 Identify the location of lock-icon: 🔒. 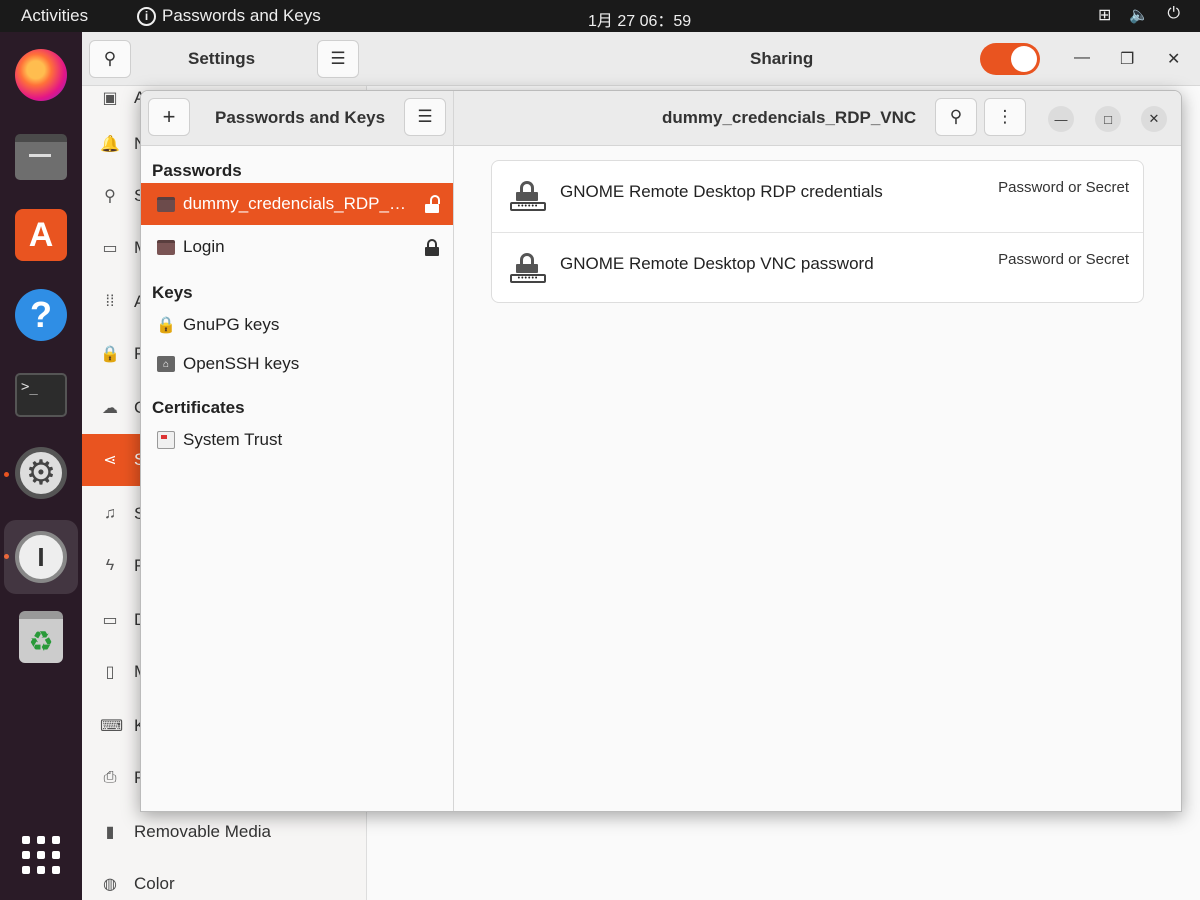
(110, 354).